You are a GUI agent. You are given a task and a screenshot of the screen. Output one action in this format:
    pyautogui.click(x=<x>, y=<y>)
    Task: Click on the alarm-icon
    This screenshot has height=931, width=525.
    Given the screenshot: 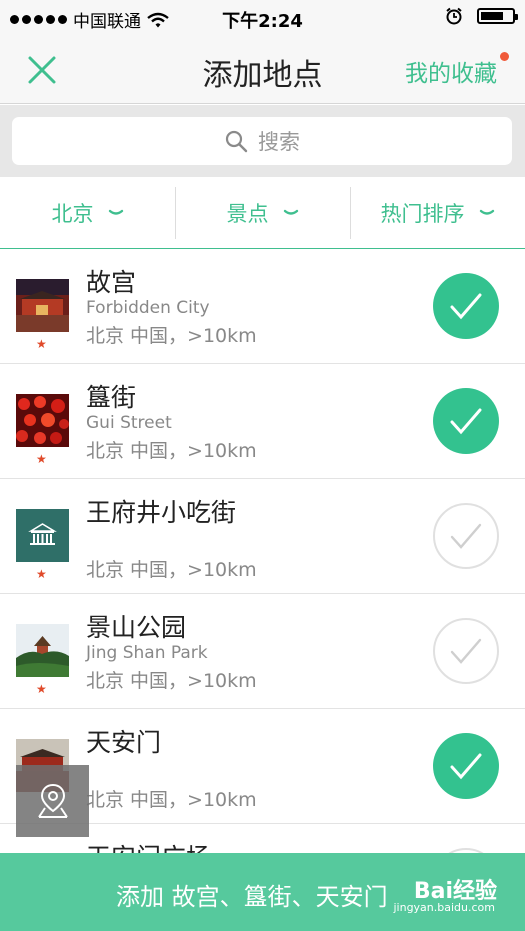 What is the action you would take?
    pyautogui.click(x=454, y=16)
    